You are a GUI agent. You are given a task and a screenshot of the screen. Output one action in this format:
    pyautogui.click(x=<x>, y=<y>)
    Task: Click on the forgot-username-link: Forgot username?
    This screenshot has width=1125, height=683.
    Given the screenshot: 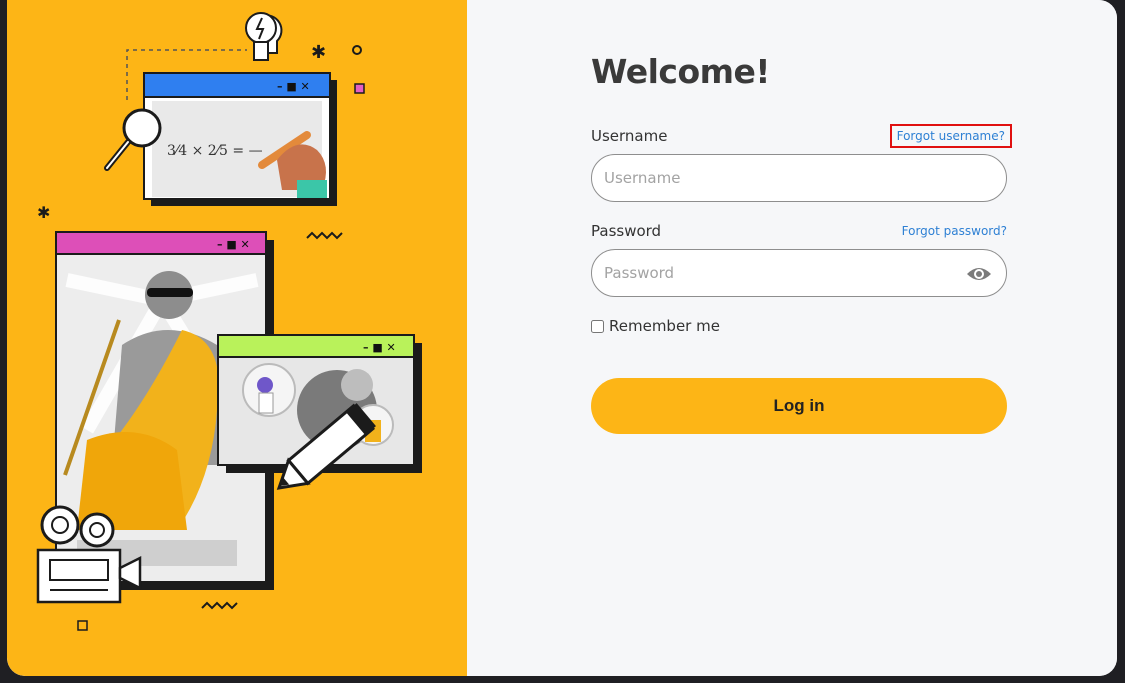 What is the action you would take?
    pyautogui.click(x=951, y=136)
    